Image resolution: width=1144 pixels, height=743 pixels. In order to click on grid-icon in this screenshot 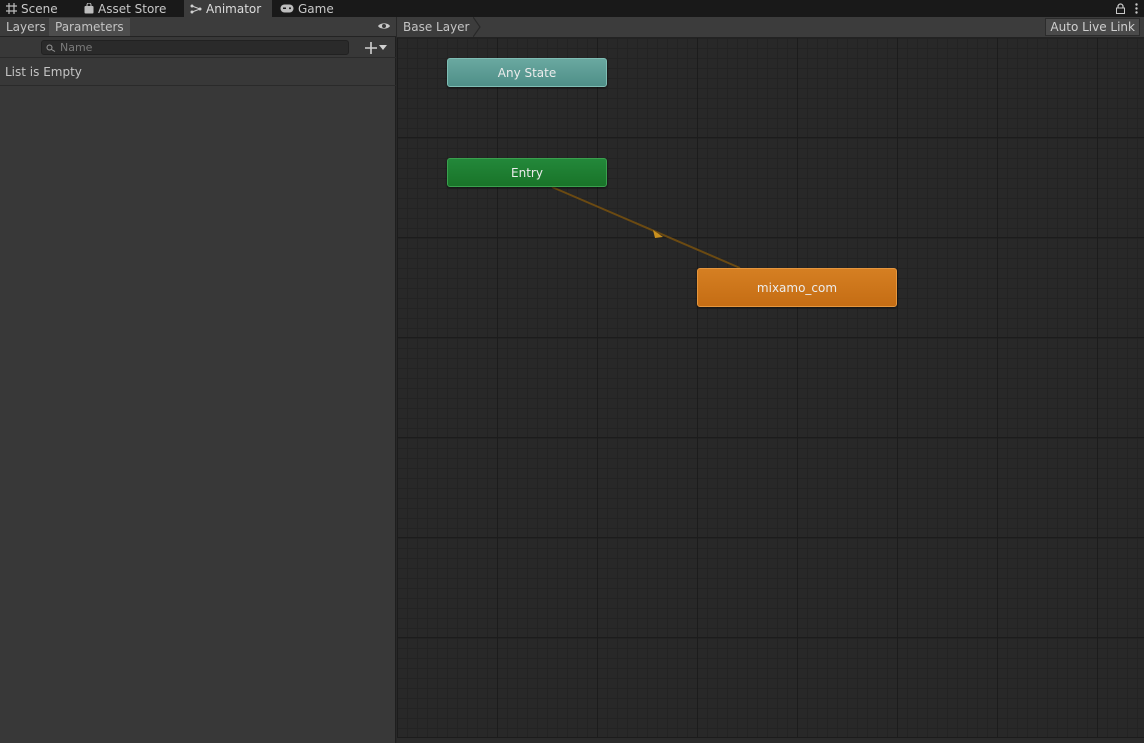, I will do `click(11, 8)`.